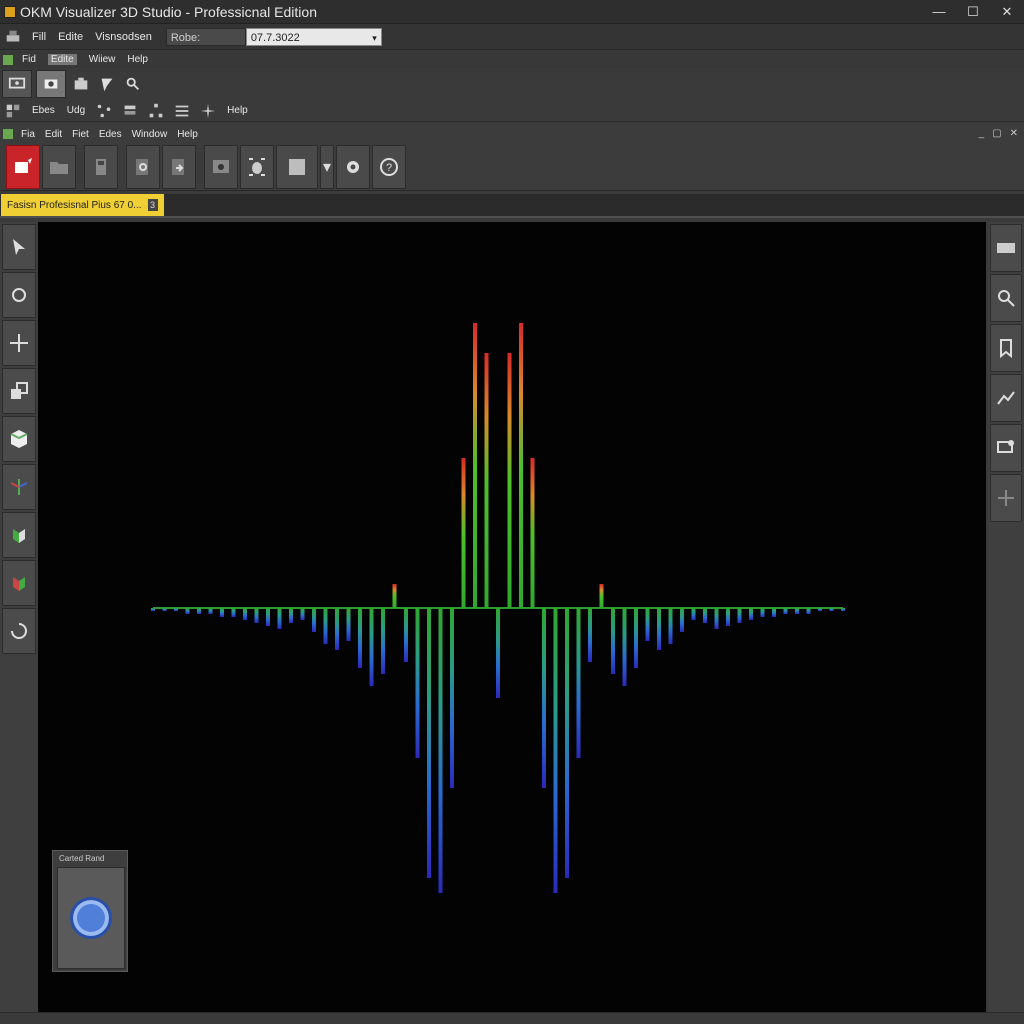 The image size is (1024, 1024). What do you see at coordinates (1006, 298) in the screenshot?
I see `zoom-search-icon` at bounding box center [1006, 298].